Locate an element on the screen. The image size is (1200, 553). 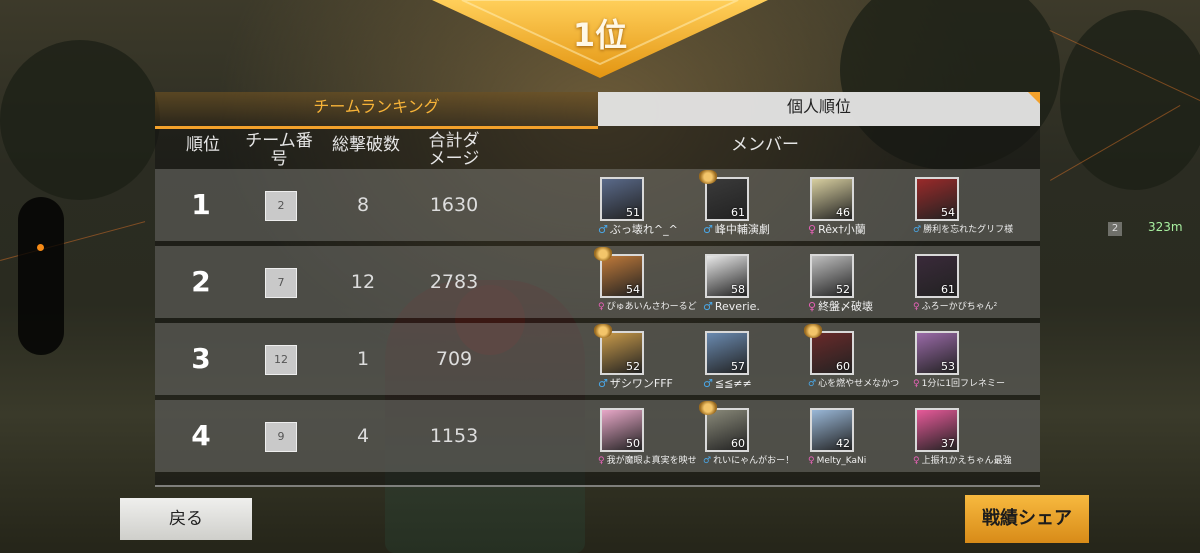
rank-result-text: 1位 is located at coordinates (600, 35).